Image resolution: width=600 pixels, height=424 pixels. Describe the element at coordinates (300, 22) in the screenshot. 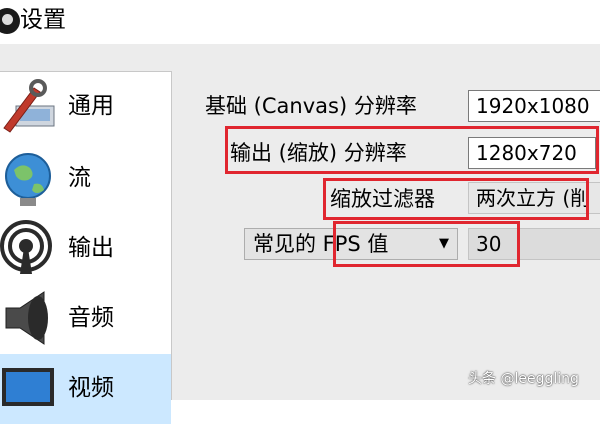

I see `title-bar: 设置` at that location.